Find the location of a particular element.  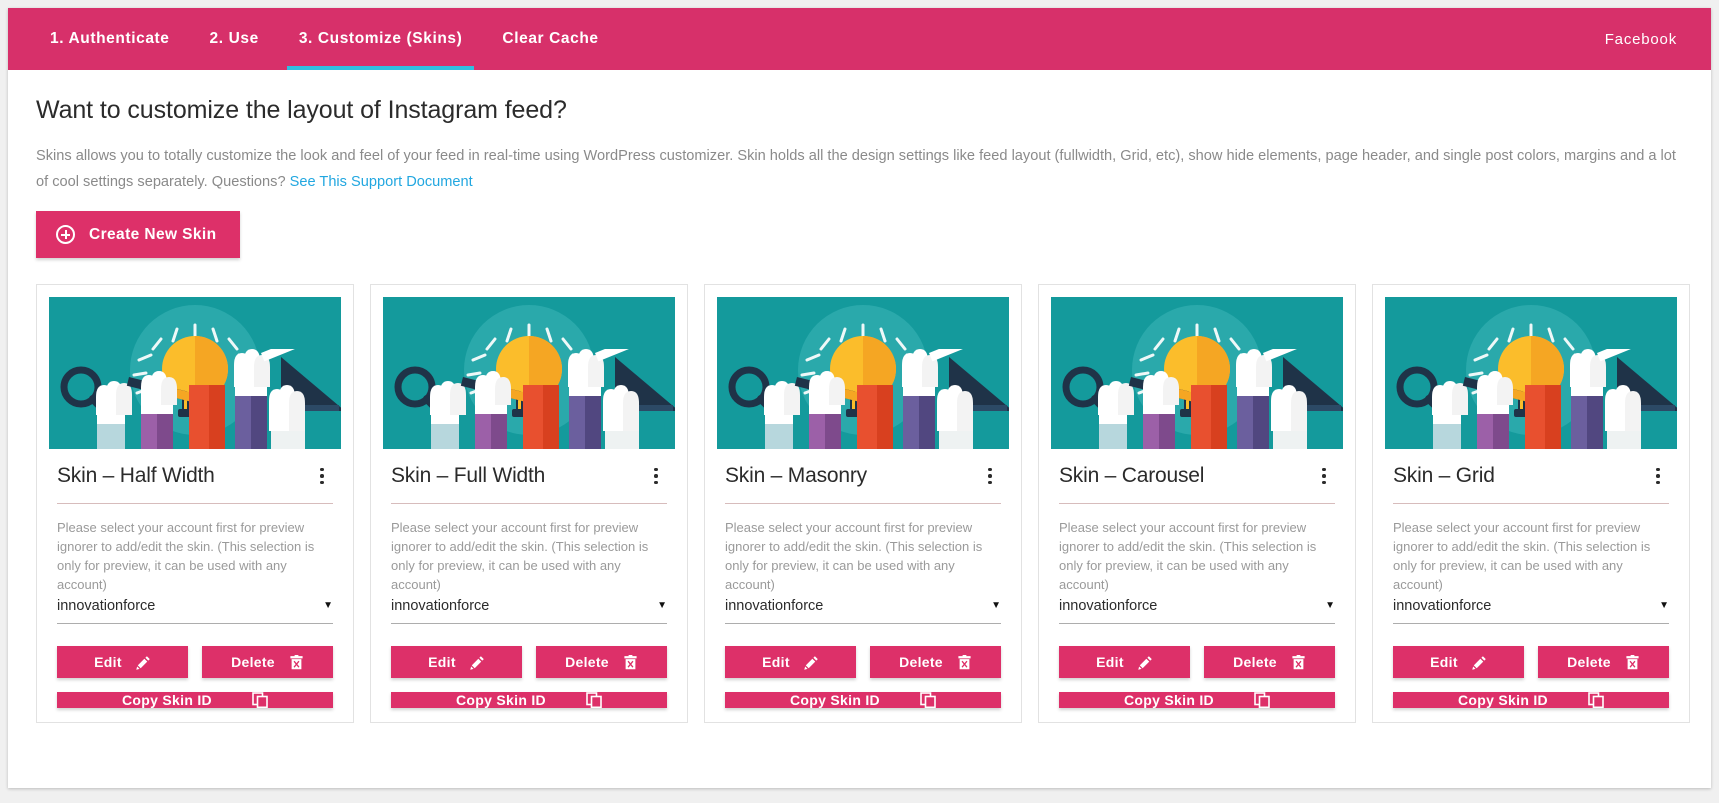

skin-card-header: Skin – Masonry is located at coordinates (863, 469).